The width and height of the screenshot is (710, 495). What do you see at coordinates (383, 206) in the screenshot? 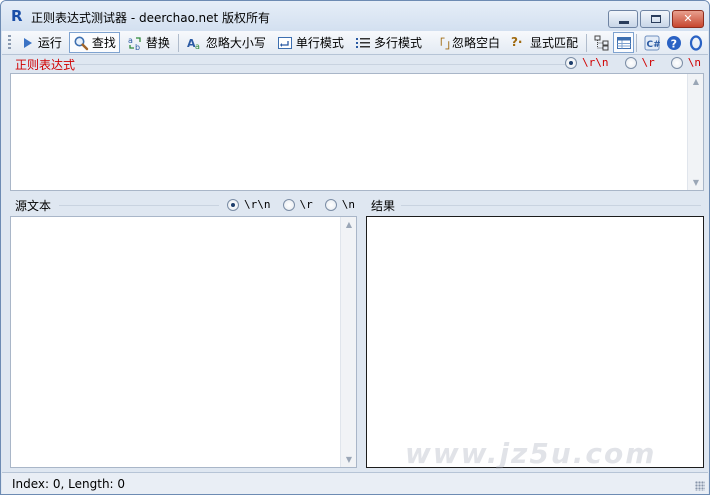
I see `result-label: 结果` at bounding box center [383, 206].